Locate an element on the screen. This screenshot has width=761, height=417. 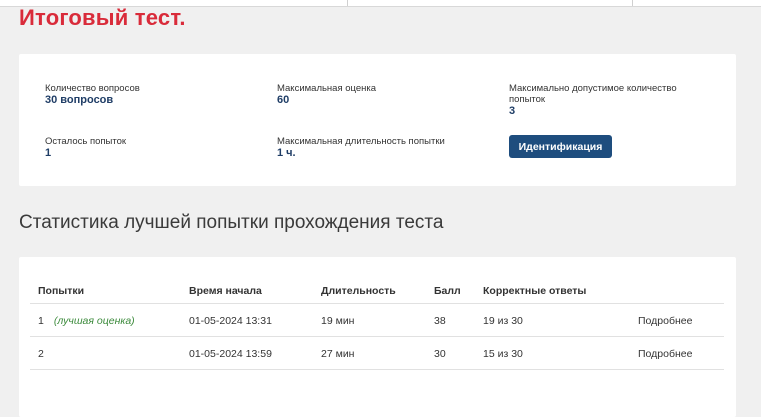
questions-count-field: Количество вопросов 30 вопросов is located at coordinates (92, 95).